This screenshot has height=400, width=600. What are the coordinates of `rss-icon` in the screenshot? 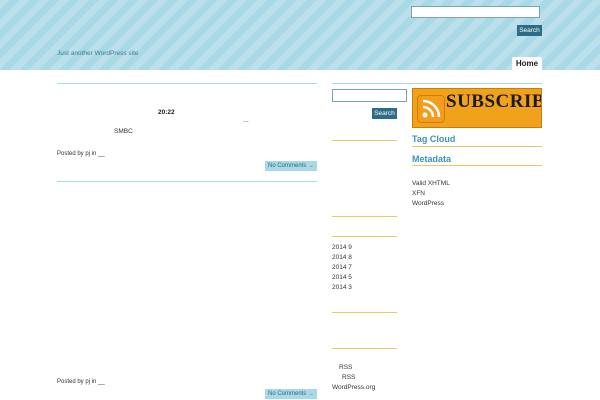 It's located at (431, 109).